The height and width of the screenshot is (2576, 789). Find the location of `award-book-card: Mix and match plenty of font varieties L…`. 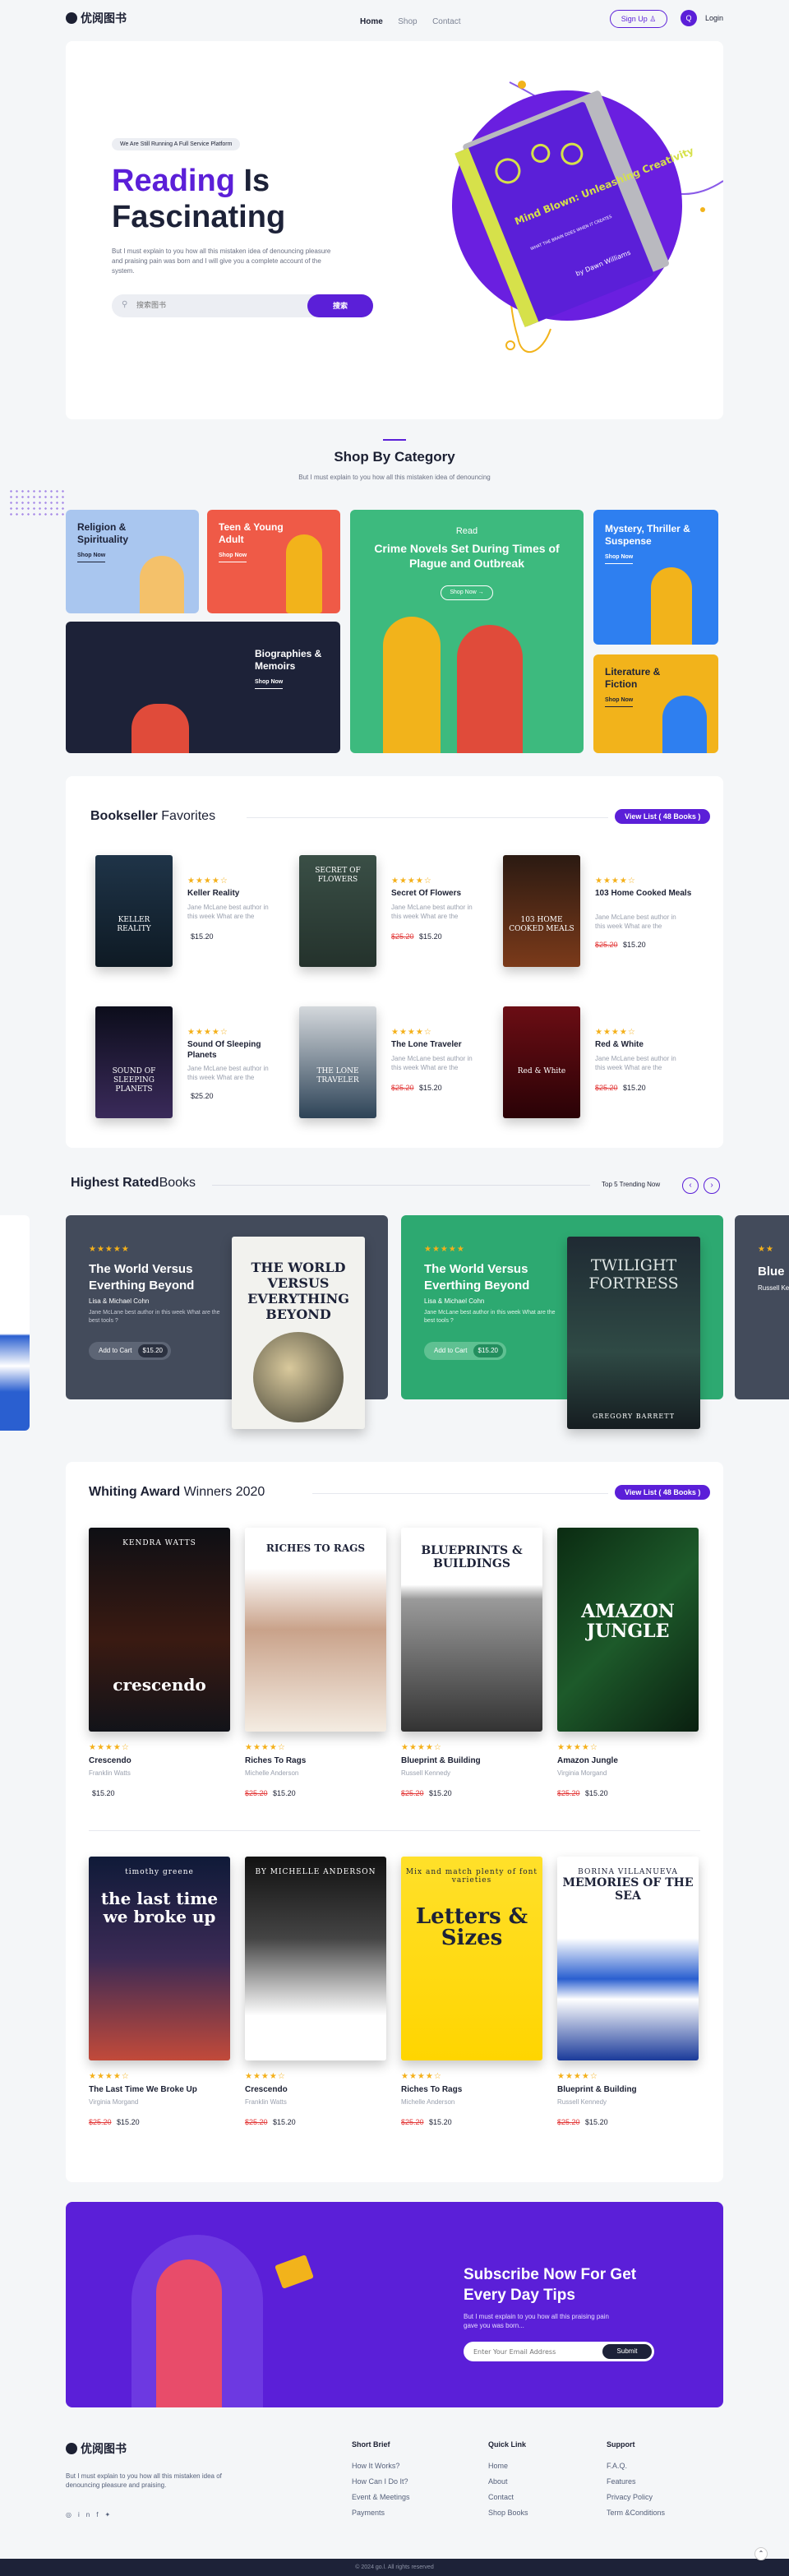

award-book-card: Mix and match plenty of font varieties L… is located at coordinates (471, 2005).